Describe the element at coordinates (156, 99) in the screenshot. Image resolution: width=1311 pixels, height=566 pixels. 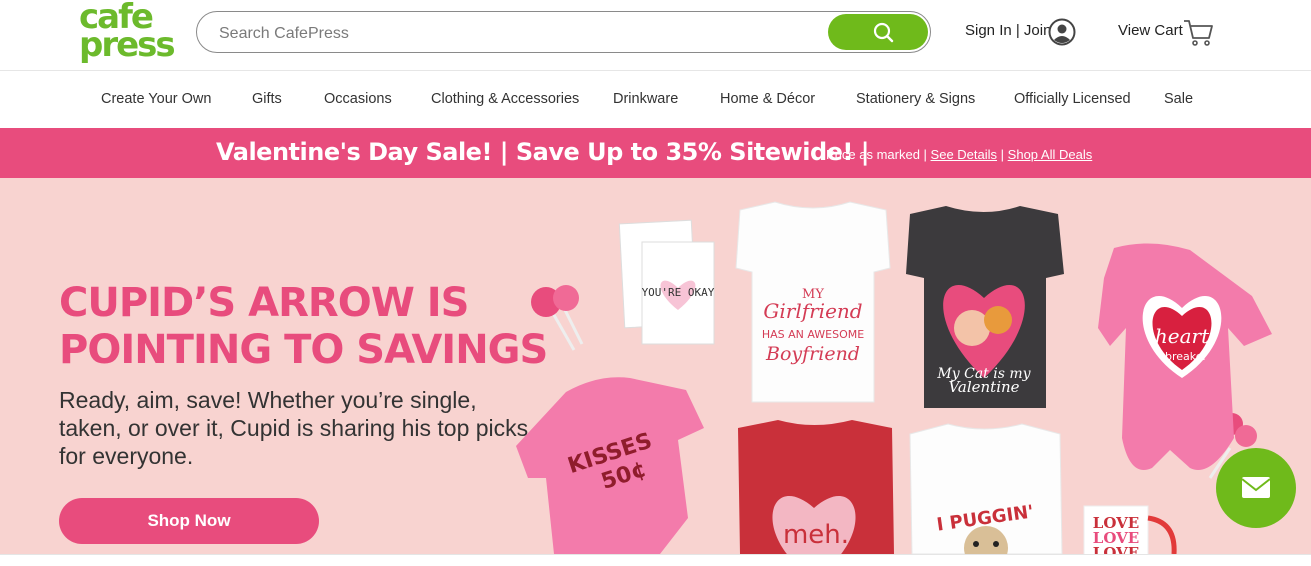
I see `nav-item-create-your-own: Create Your Own` at that location.